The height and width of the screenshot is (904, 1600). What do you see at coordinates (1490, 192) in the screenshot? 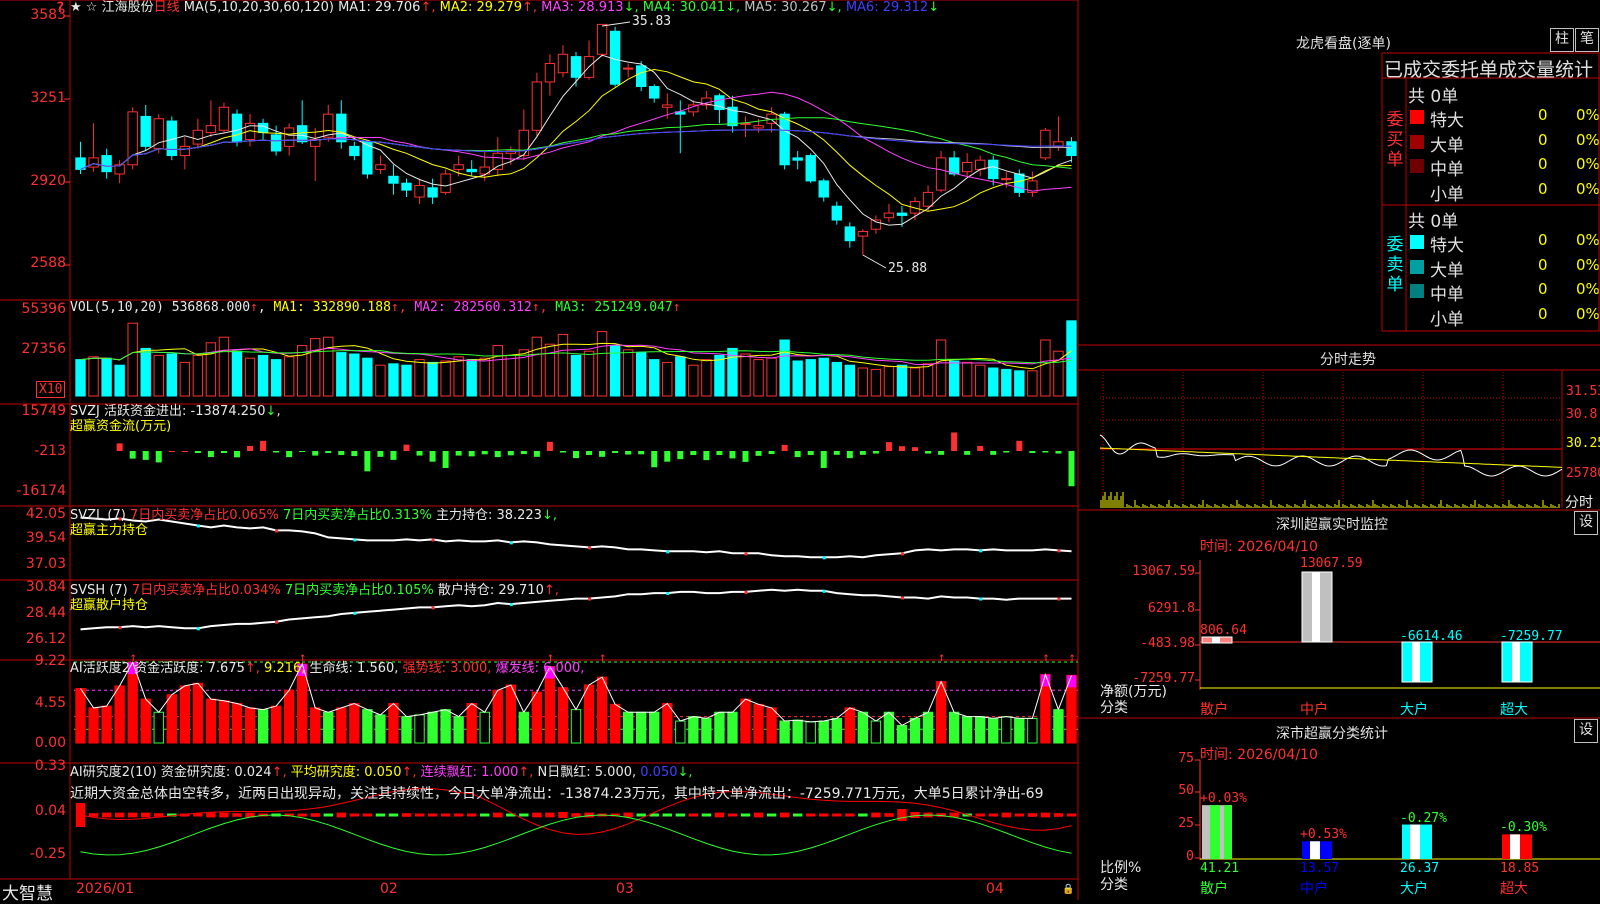
I see `orderbook-border` at bounding box center [1490, 192].